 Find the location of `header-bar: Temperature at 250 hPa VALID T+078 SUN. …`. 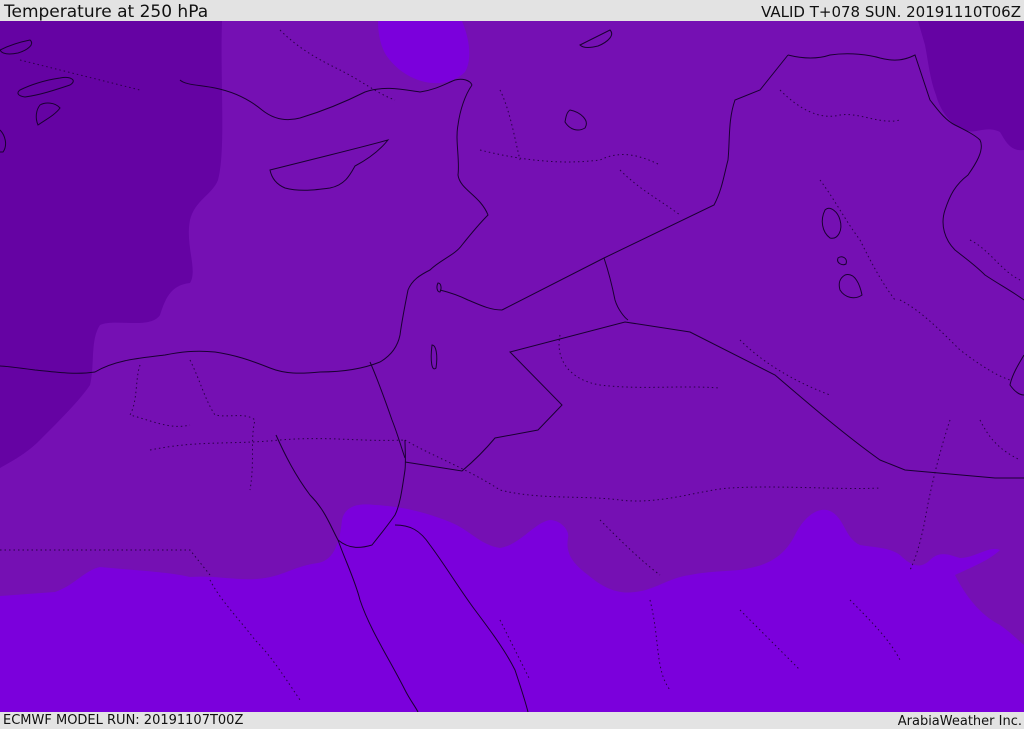

header-bar: Temperature at 250 hPa VALID T+078 SUN. … is located at coordinates (512, 11).